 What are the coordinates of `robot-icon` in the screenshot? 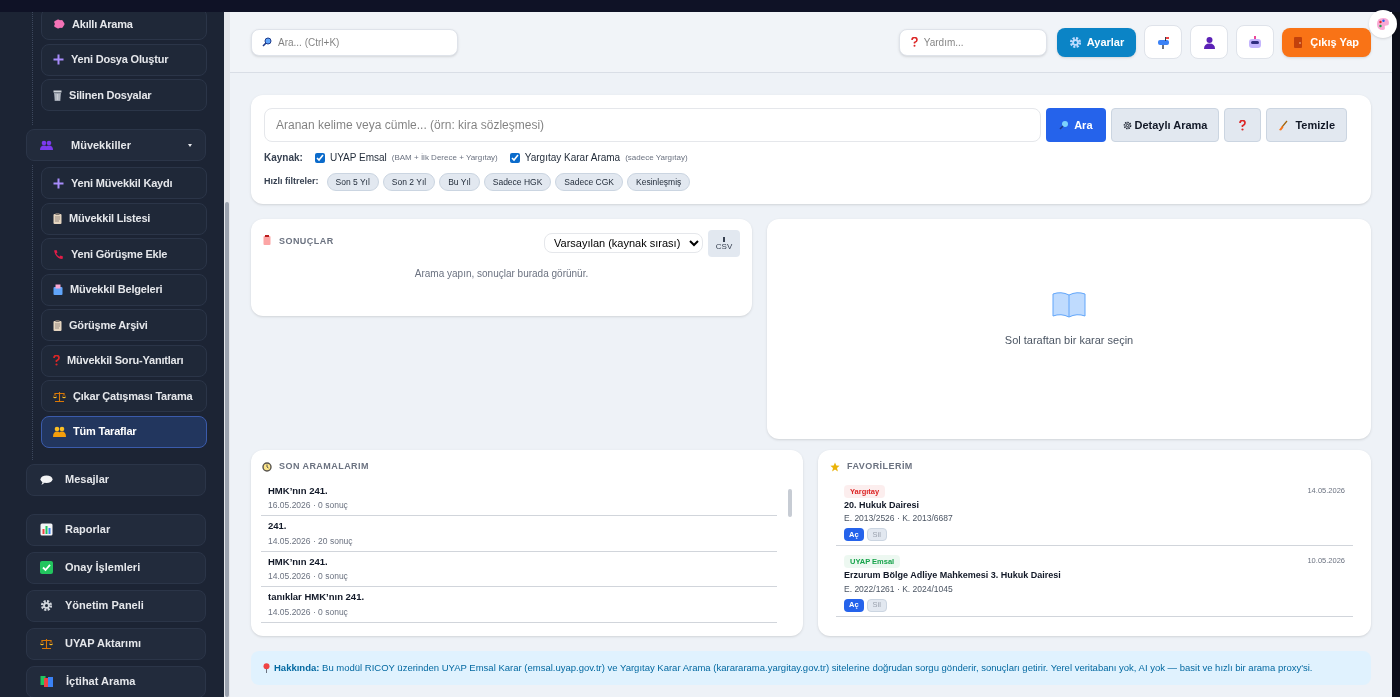 It's located at (1255, 42).